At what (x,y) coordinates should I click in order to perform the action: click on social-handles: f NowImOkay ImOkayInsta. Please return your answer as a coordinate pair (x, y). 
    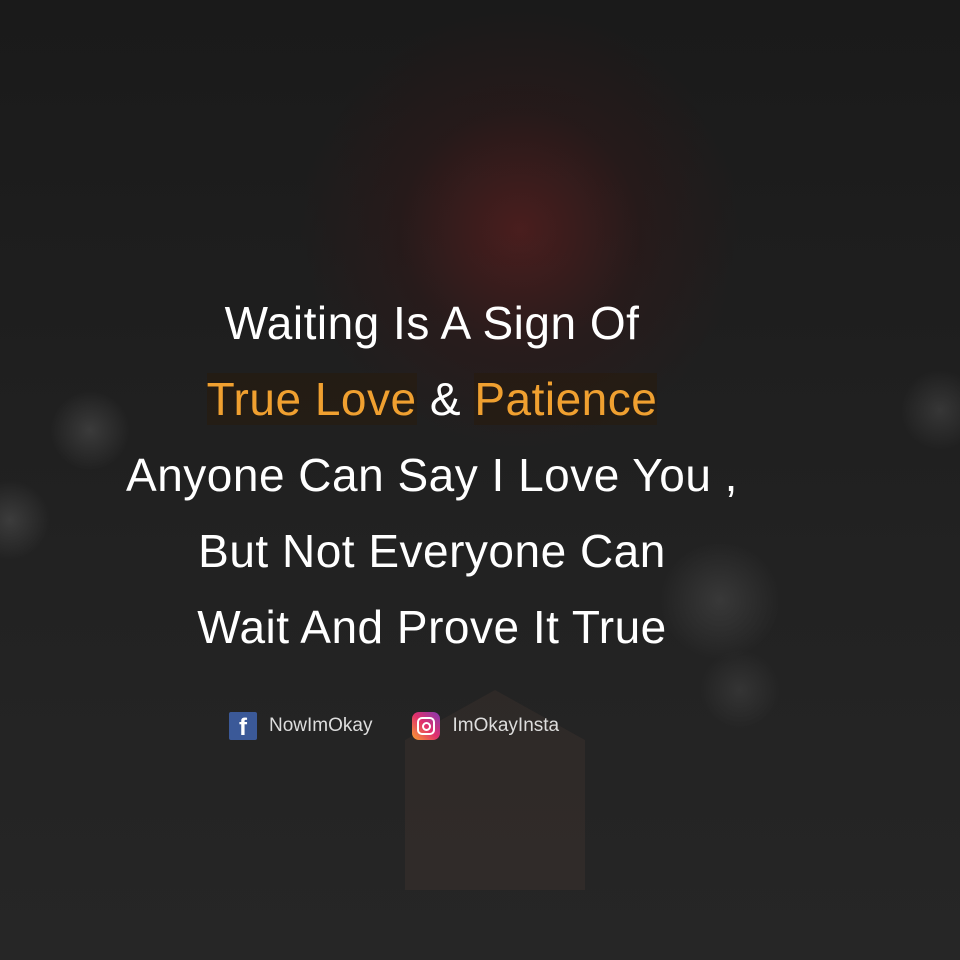
    Looking at the image, I should click on (394, 726).